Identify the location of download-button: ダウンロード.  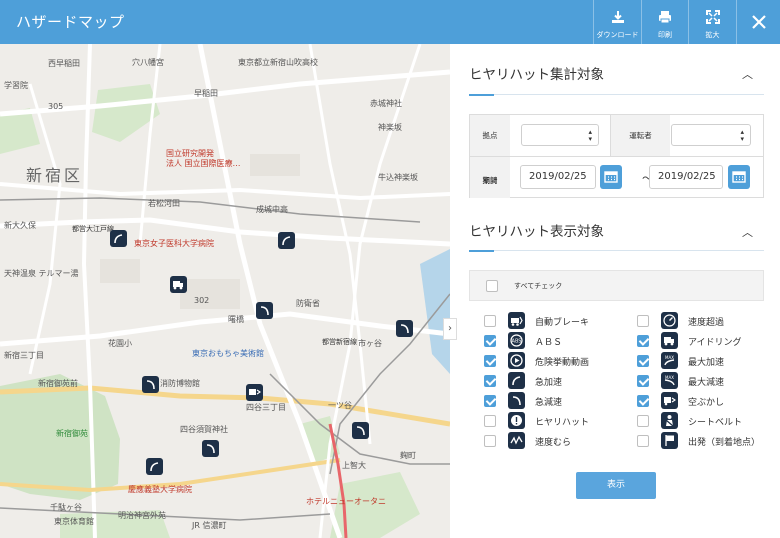
(617, 22).